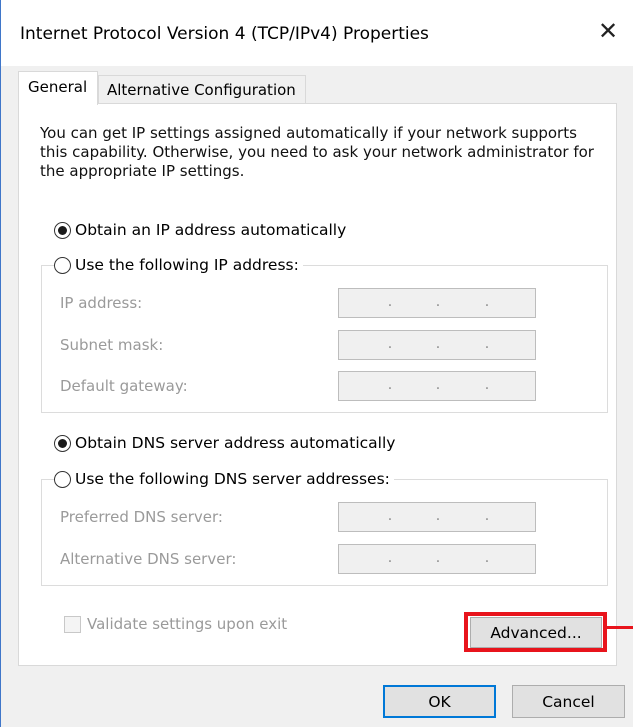 The width and height of the screenshot is (633, 727). I want to click on radio-use-following-ip: Use the following IP address:, so click(178, 265).